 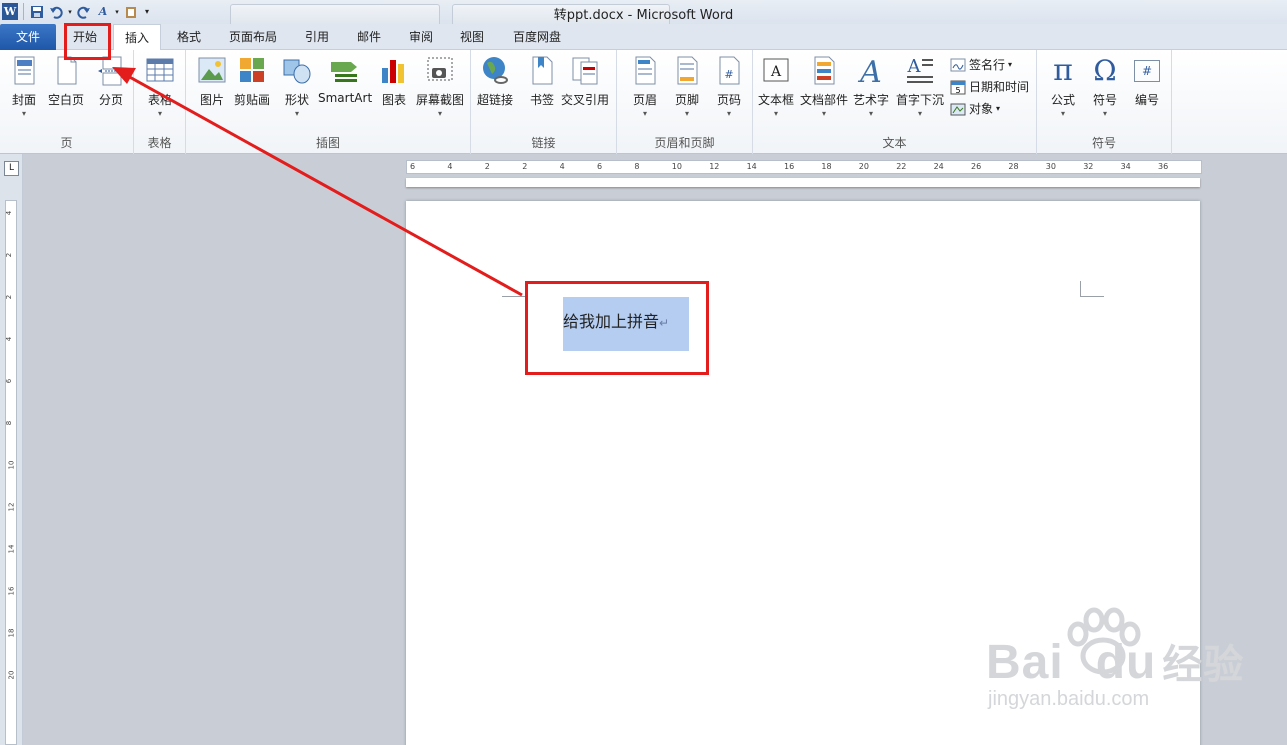 I want to click on watermark-brand: Bai, so click(x=1025, y=662).